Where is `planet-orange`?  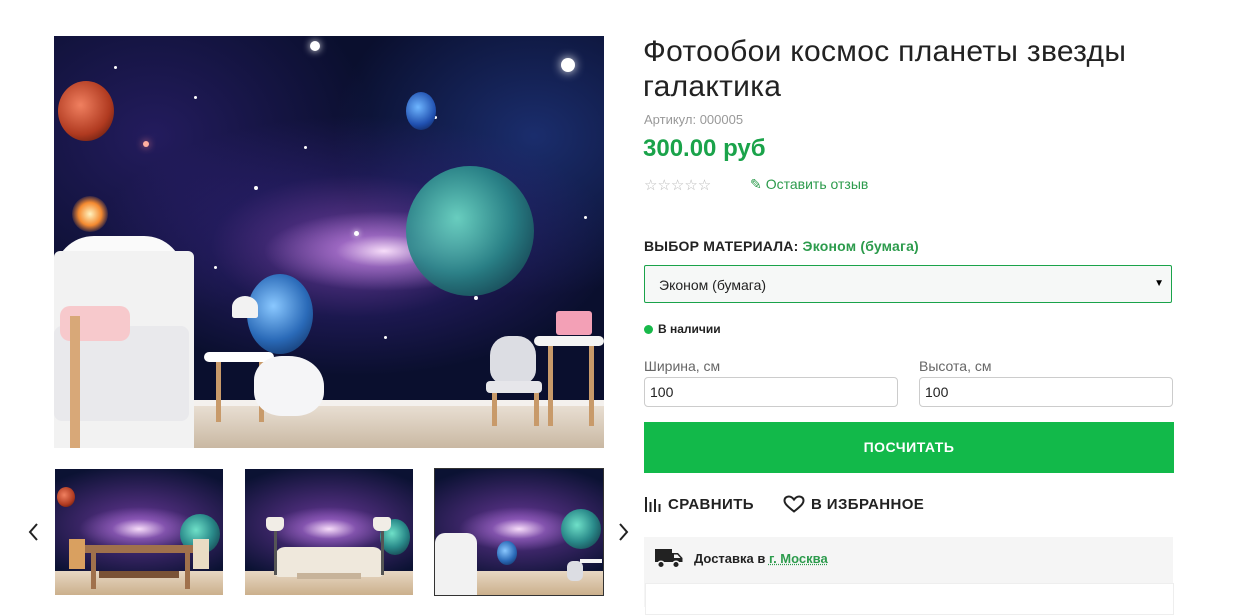 planet-orange is located at coordinates (90, 214).